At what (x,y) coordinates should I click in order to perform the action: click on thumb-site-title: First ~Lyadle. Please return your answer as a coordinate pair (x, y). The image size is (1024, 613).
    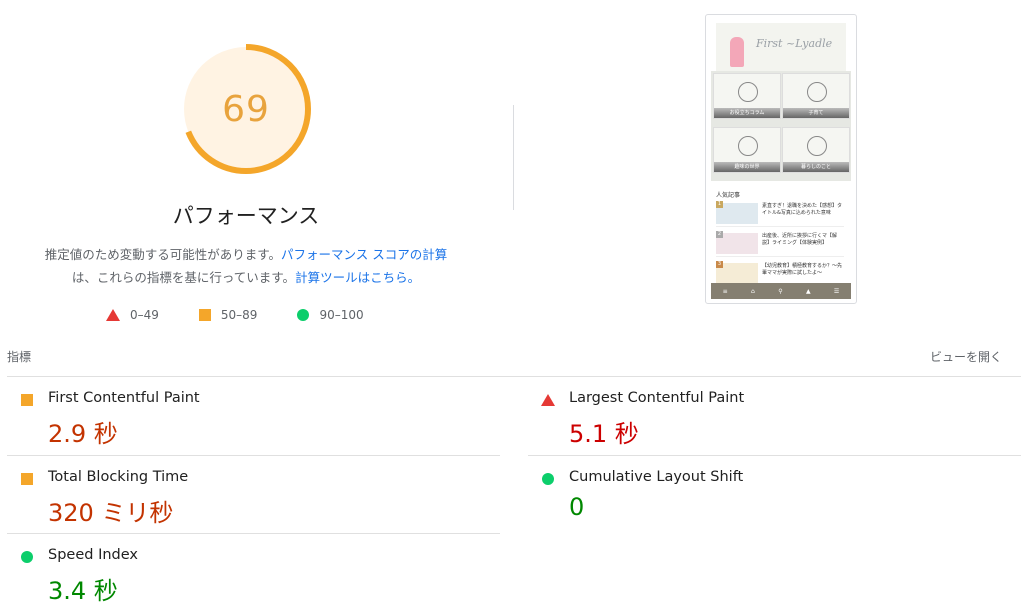
    Looking at the image, I should click on (794, 43).